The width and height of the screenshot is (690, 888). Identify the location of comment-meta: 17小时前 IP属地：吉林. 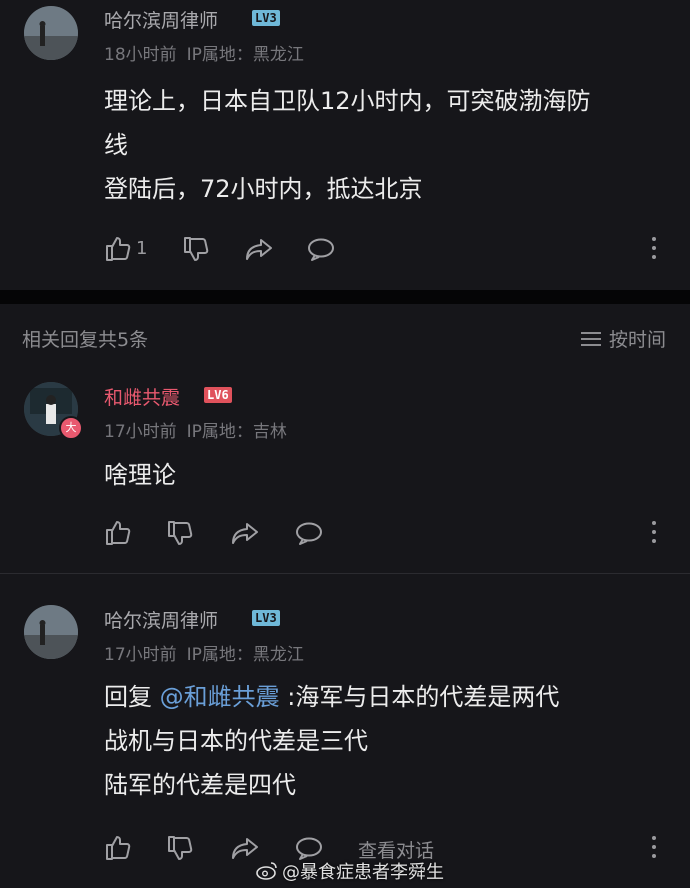
(200, 429).